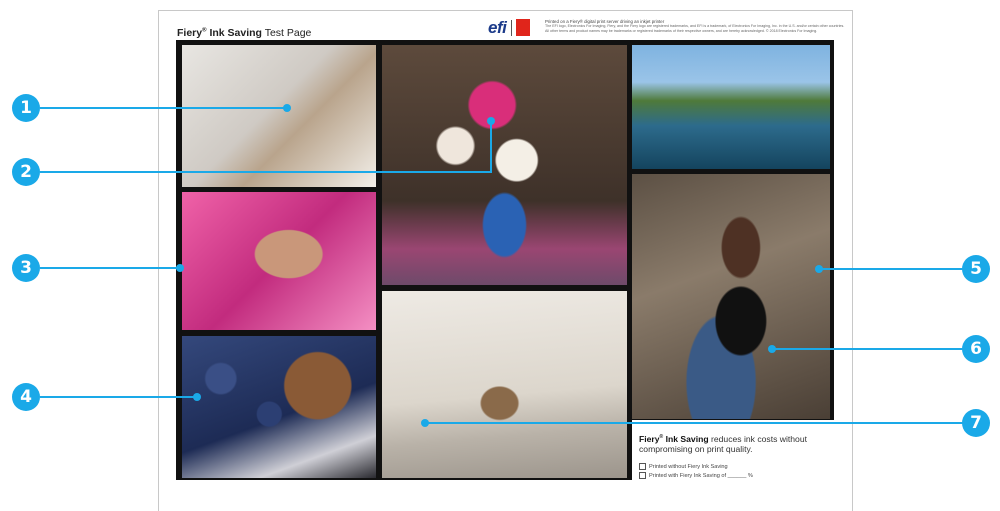 Image resolution: width=1000 pixels, height=511 pixels. Describe the element at coordinates (976, 423) in the screenshot. I see `marker-7: 7` at that location.